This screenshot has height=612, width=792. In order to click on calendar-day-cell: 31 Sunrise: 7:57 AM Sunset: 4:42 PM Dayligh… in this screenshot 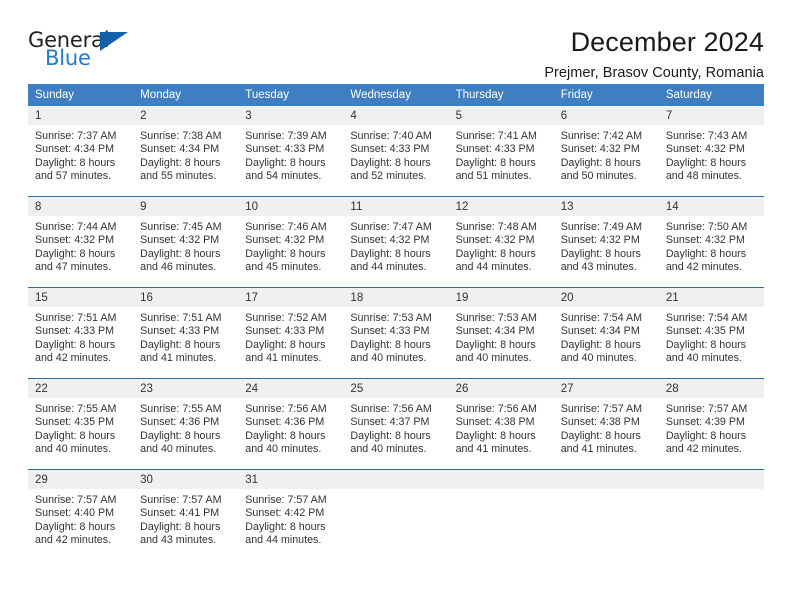, I will do `click(291, 514)`.